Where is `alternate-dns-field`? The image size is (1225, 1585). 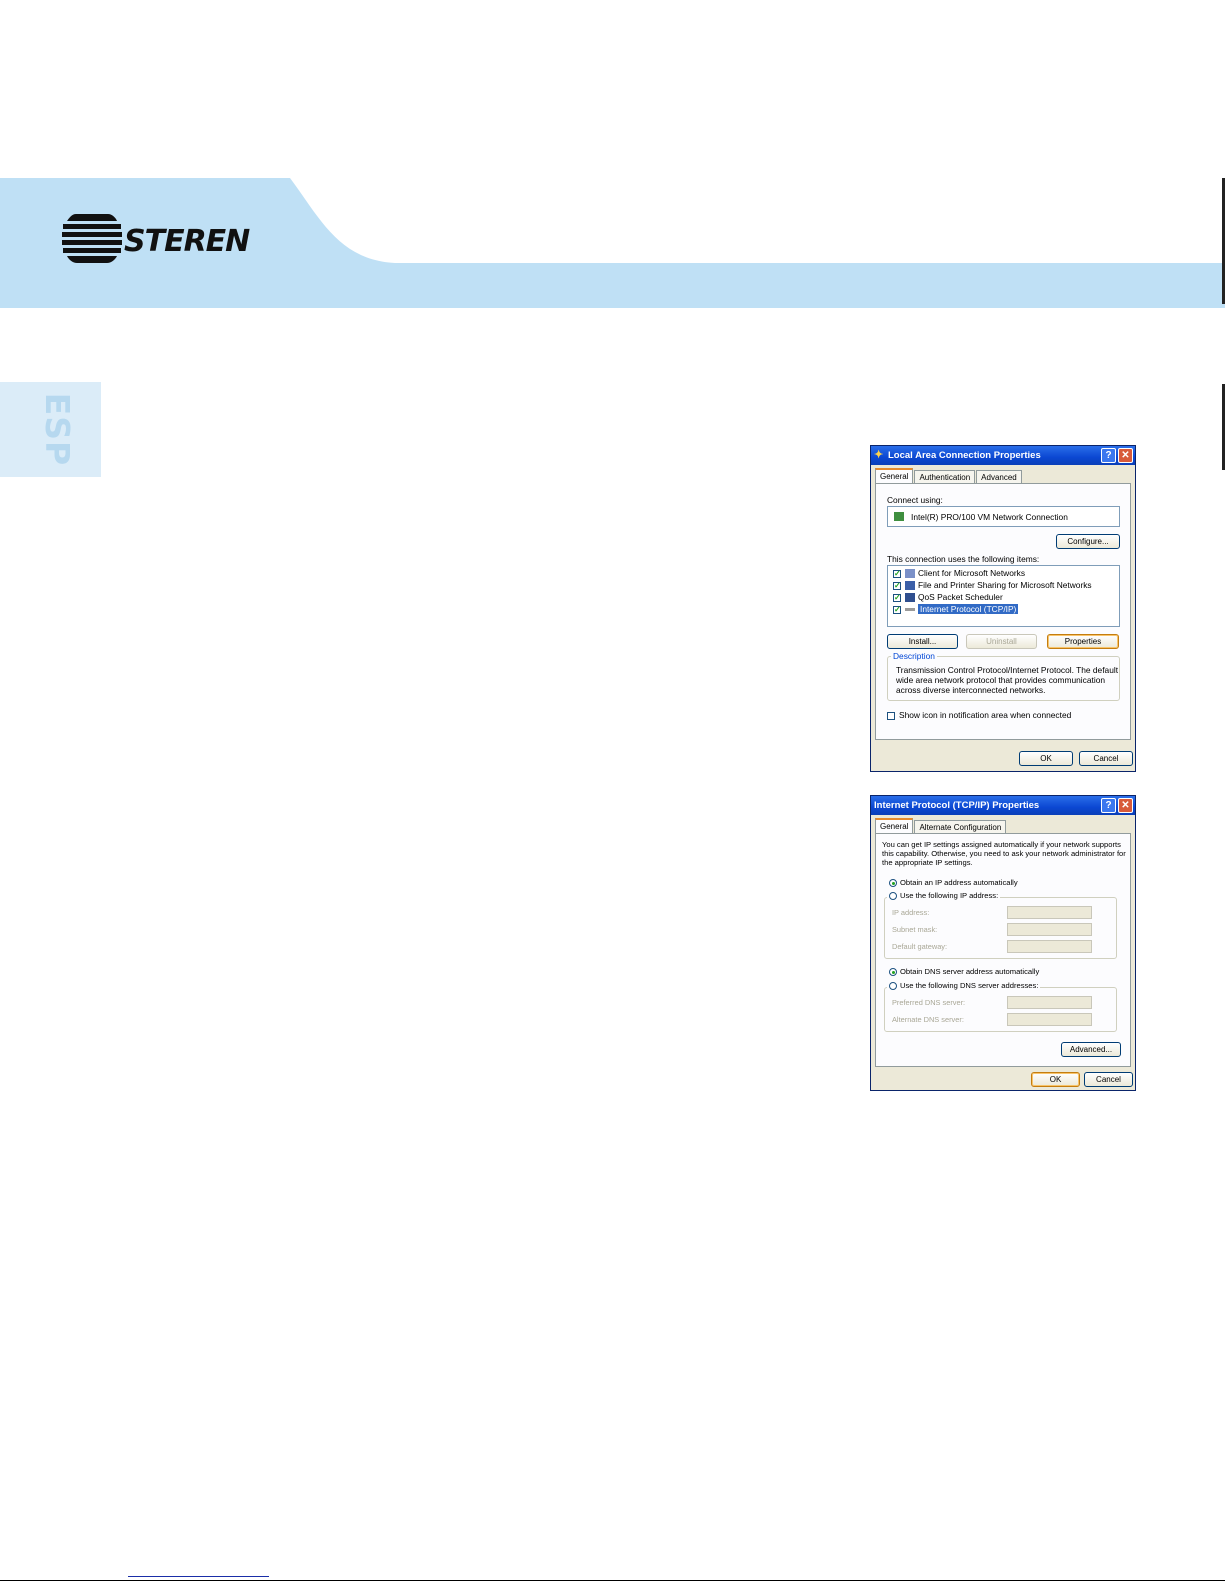
alternate-dns-field is located at coordinates (1049, 1019).